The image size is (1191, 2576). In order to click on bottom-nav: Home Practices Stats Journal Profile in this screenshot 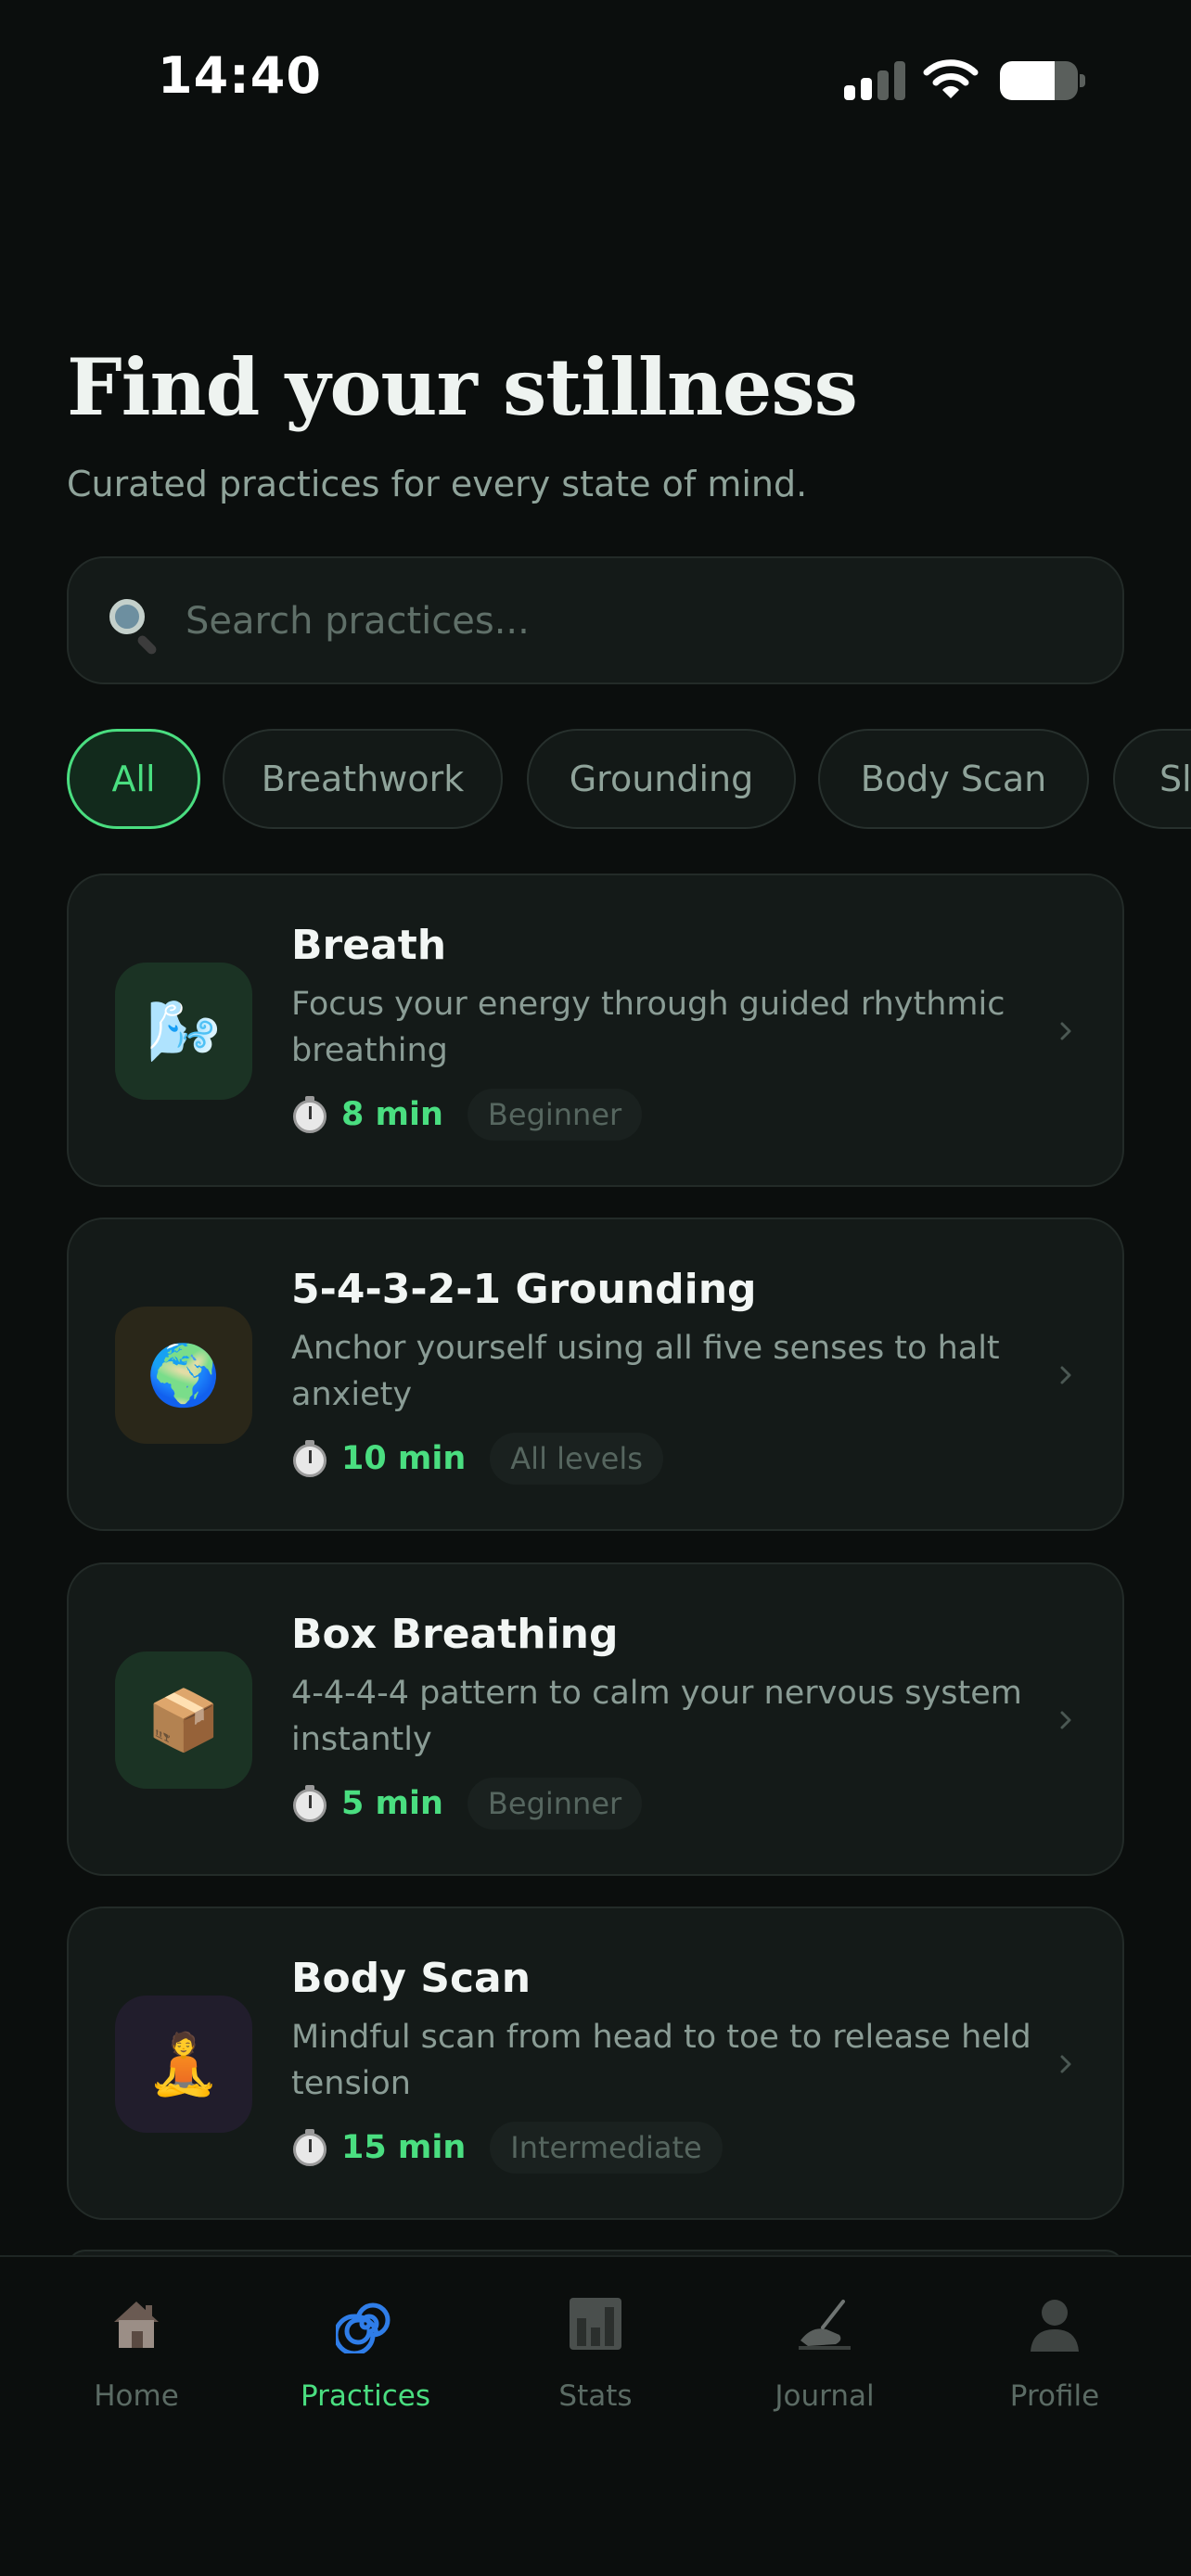, I will do `click(595, 2415)`.